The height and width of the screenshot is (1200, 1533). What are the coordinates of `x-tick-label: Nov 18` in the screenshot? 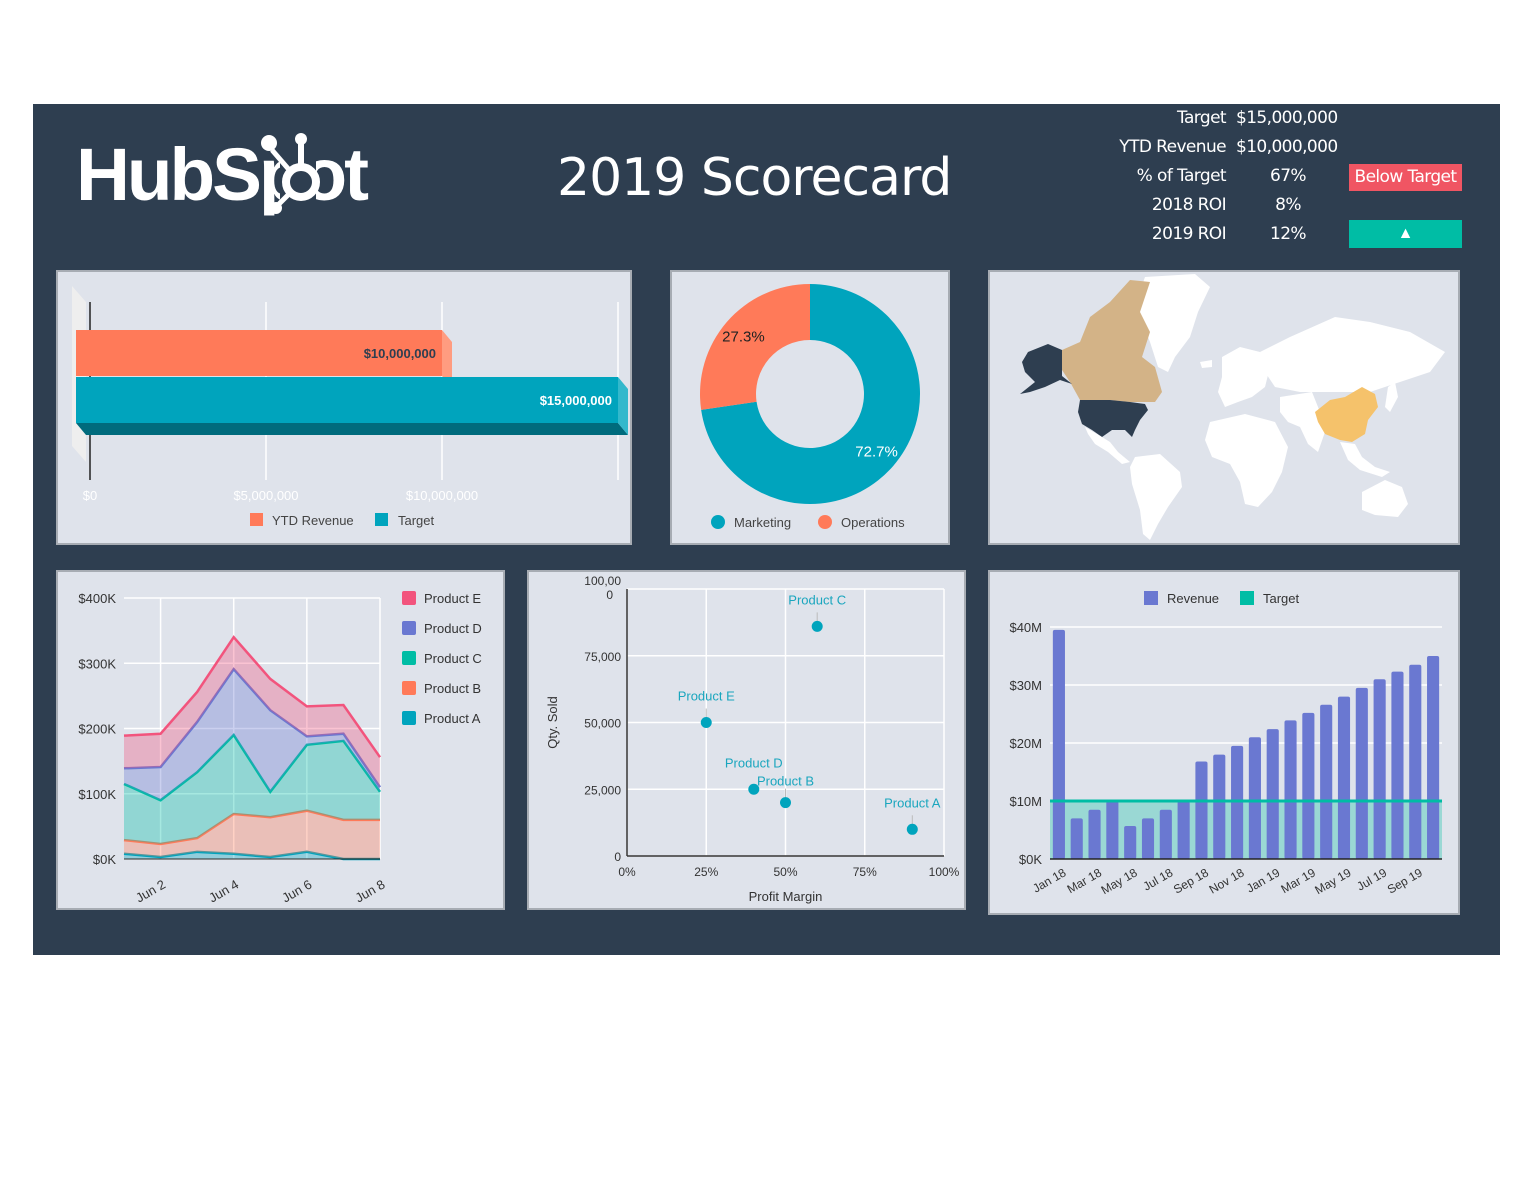 It's located at (1227, 880).